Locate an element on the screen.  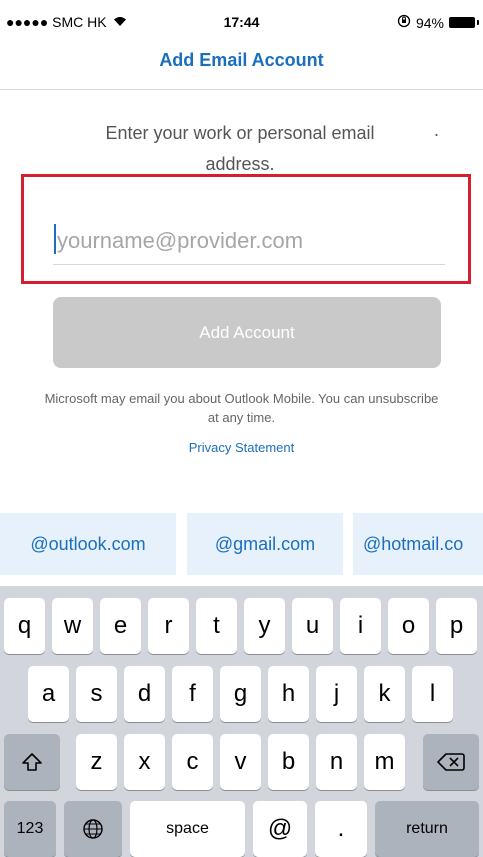
key-x: x is located at coordinates (144, 762).